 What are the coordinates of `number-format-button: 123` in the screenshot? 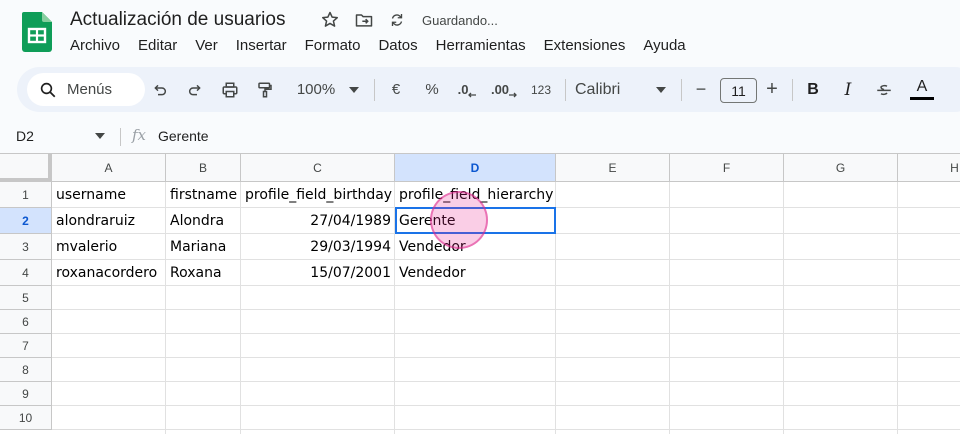 It's located at (541, 89).